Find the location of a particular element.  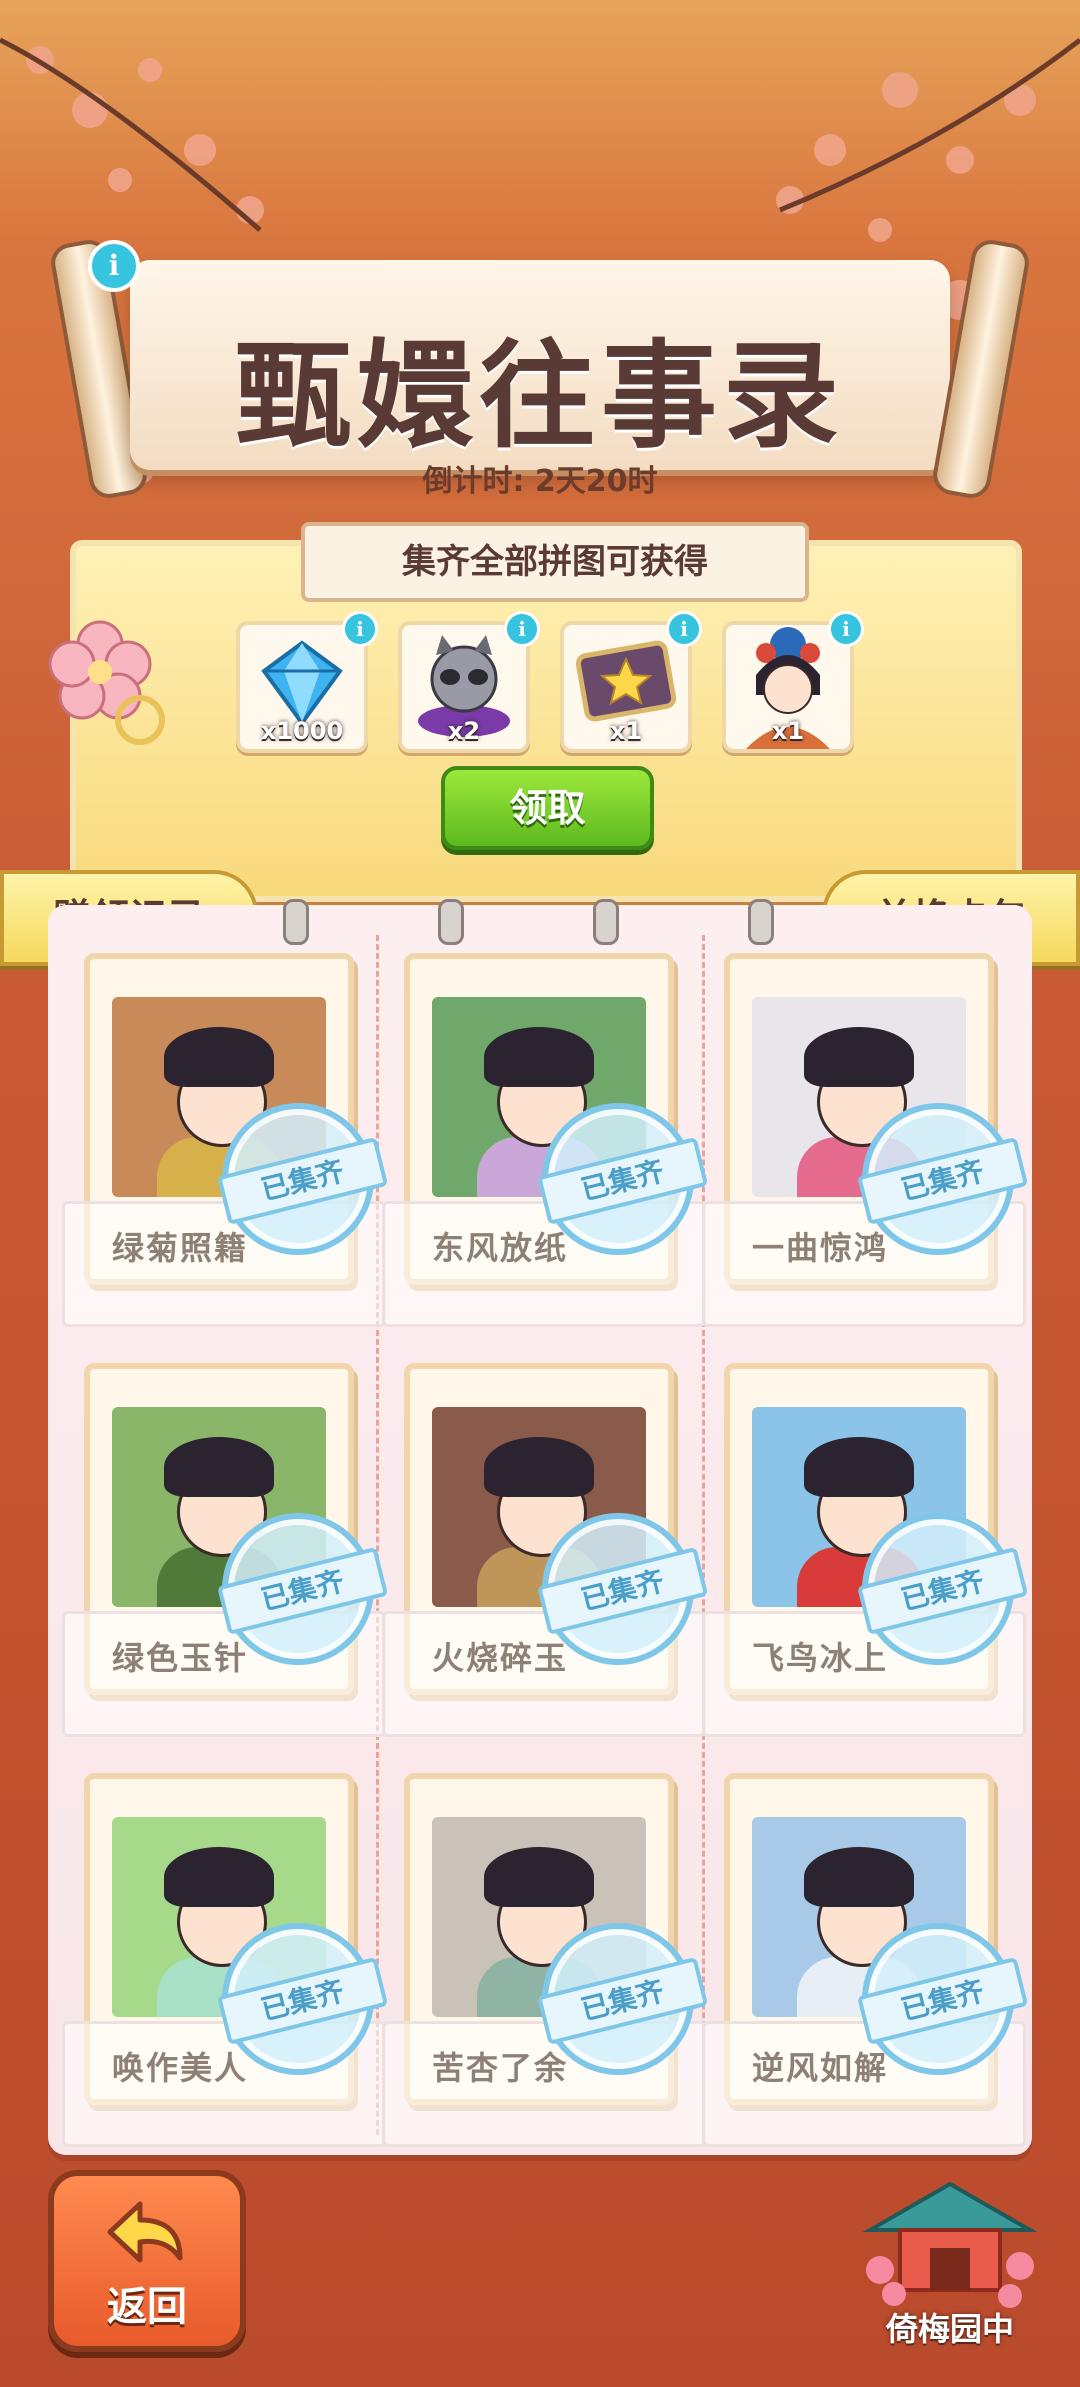

collection-card: 苦杏了余 已集齐 is located at coordinates (546, 1978).